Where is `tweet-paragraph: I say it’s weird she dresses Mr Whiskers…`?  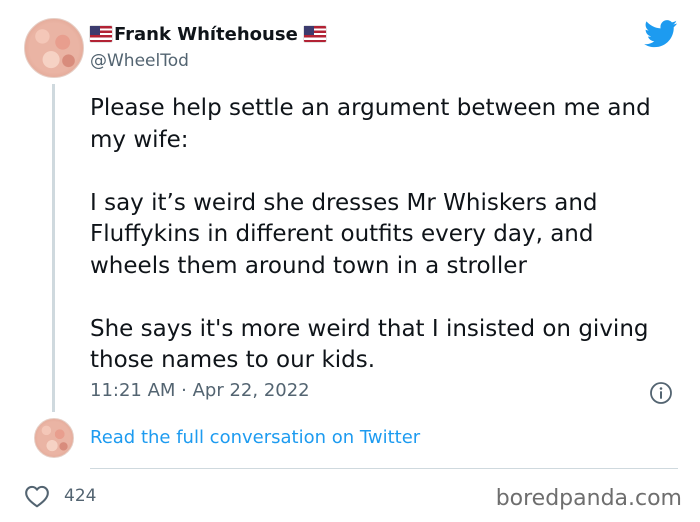
tweet-paragraph: I say it’s weird she dresses Mr Whiskers… is located at coordinates (344, 234).